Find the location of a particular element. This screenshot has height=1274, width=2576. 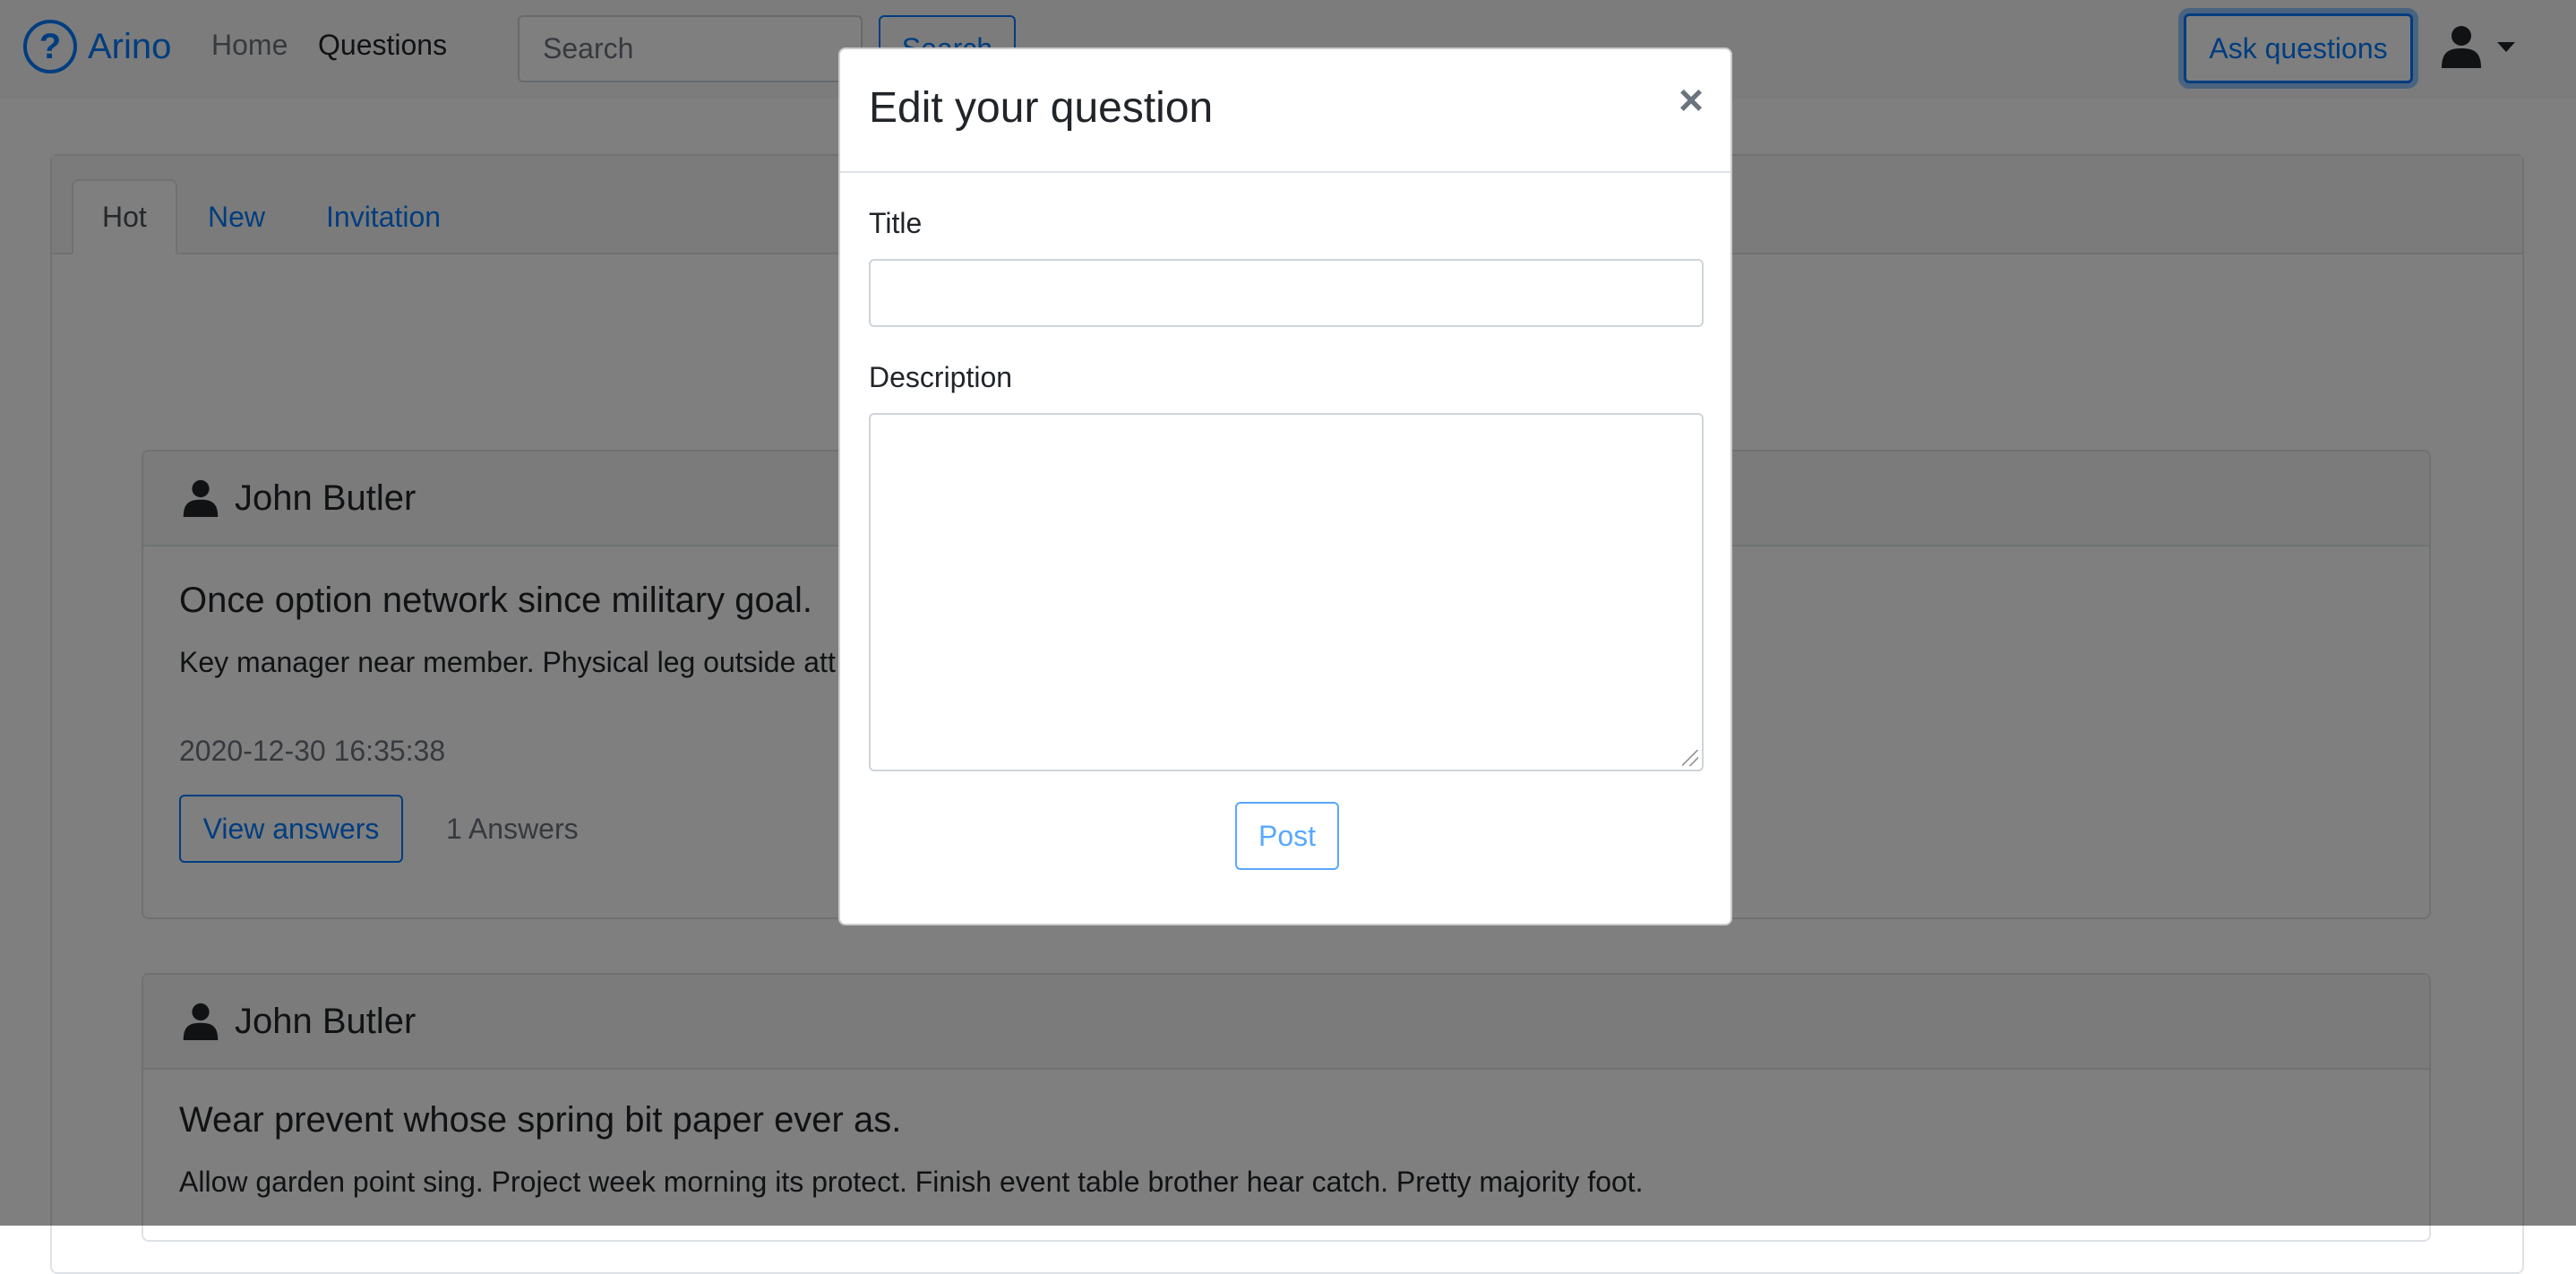

modal-header: Edit your question × is located at coordinates (1285, 111).